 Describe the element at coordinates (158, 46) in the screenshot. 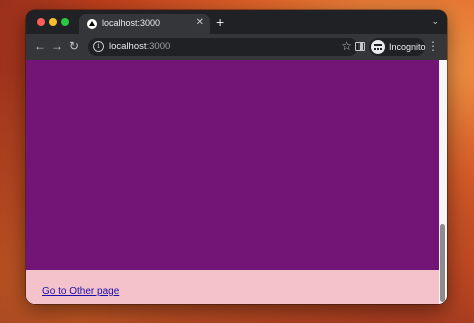

I see `url-port: :3000` at that location.